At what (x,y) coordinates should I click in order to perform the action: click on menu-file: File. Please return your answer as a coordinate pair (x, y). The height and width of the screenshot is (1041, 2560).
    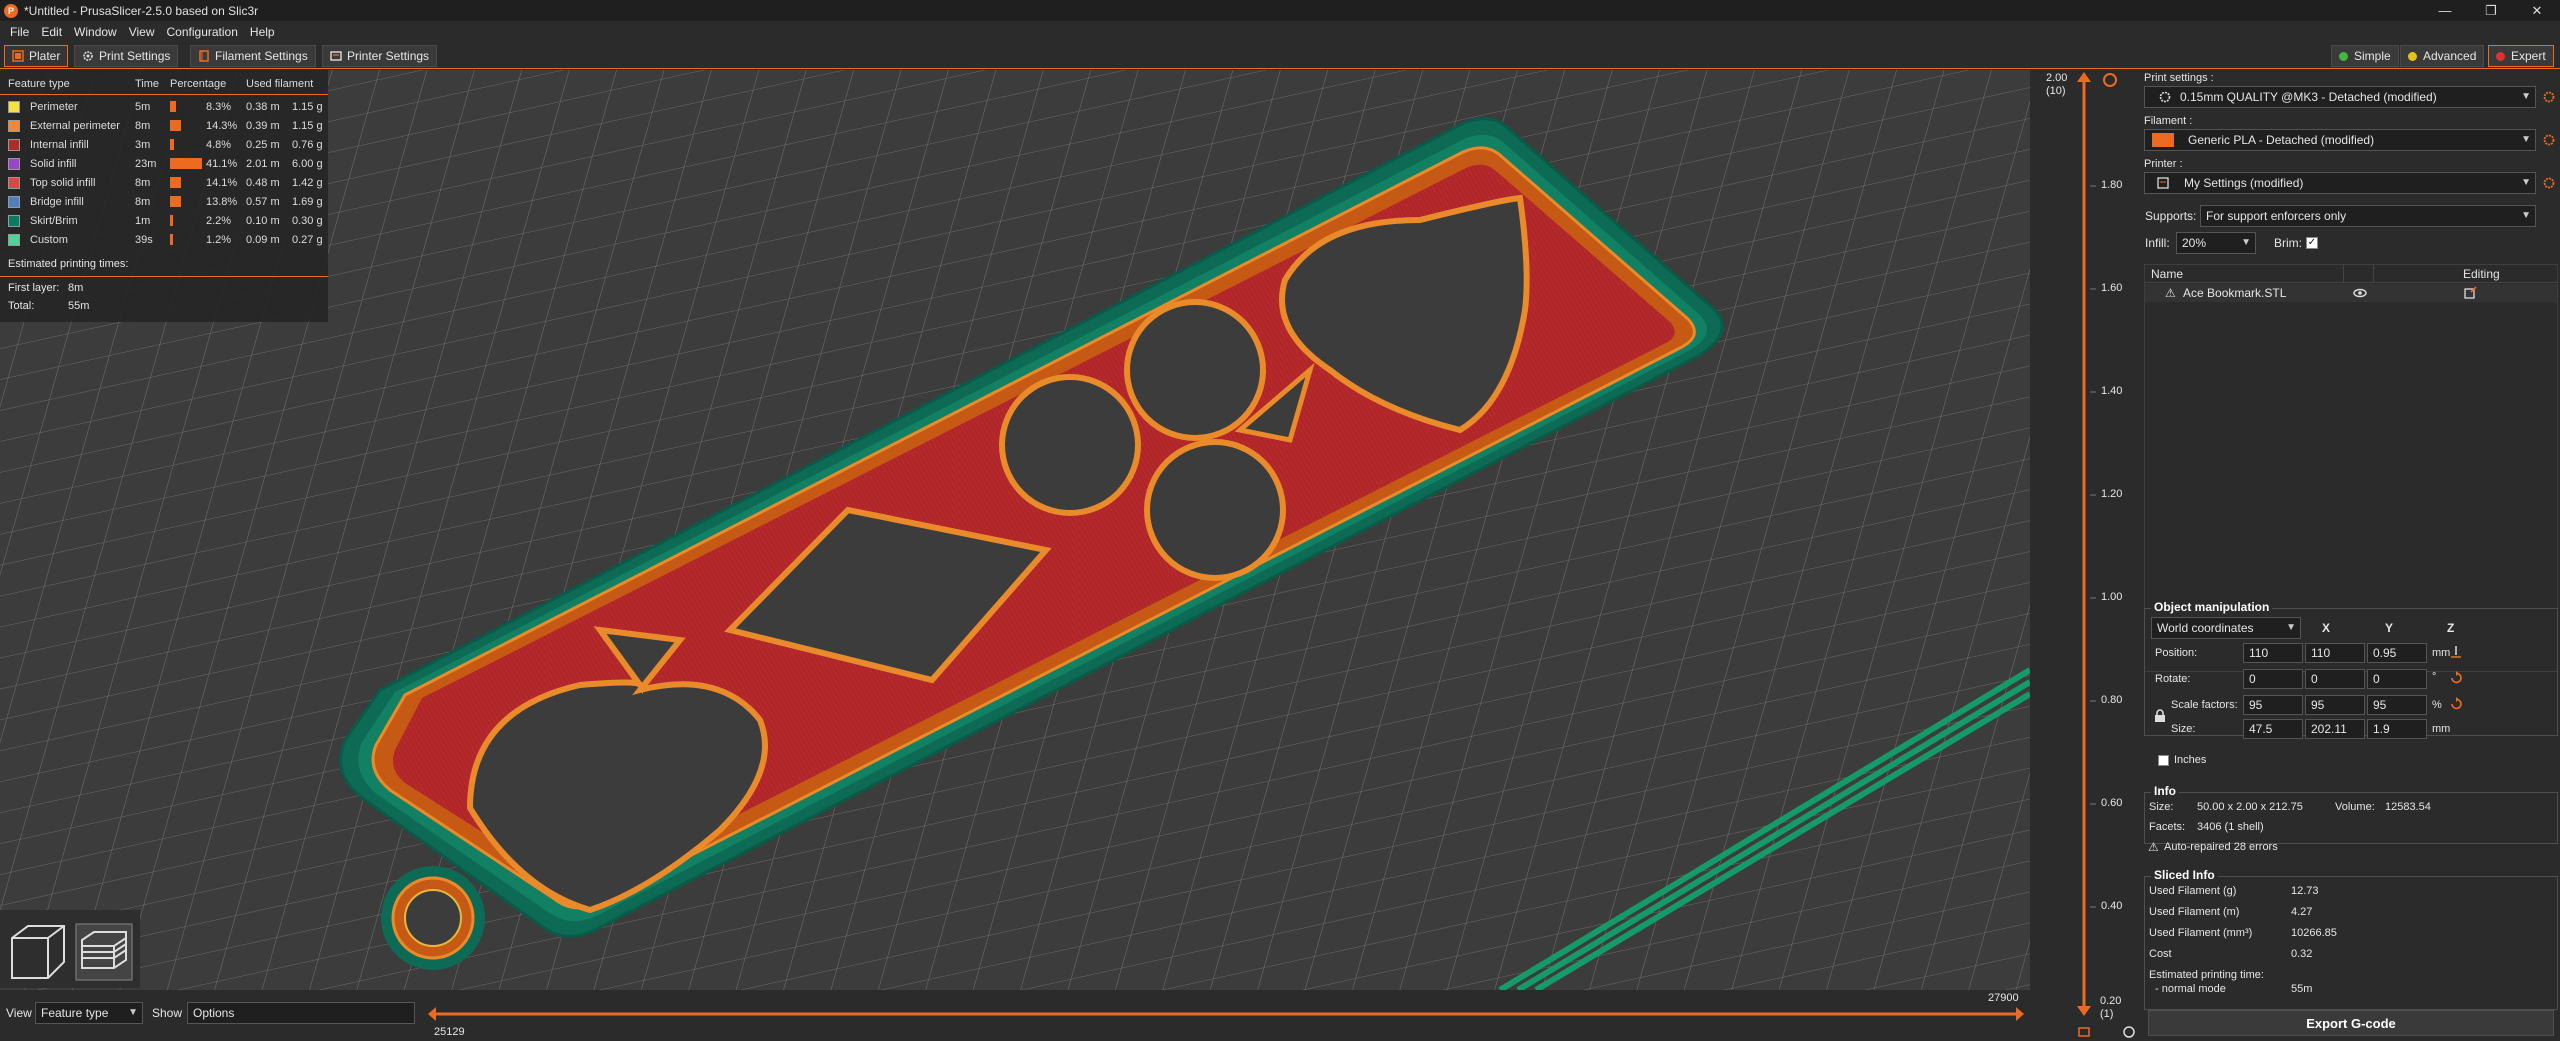
    Looking at the image, I should click on (19, 32).